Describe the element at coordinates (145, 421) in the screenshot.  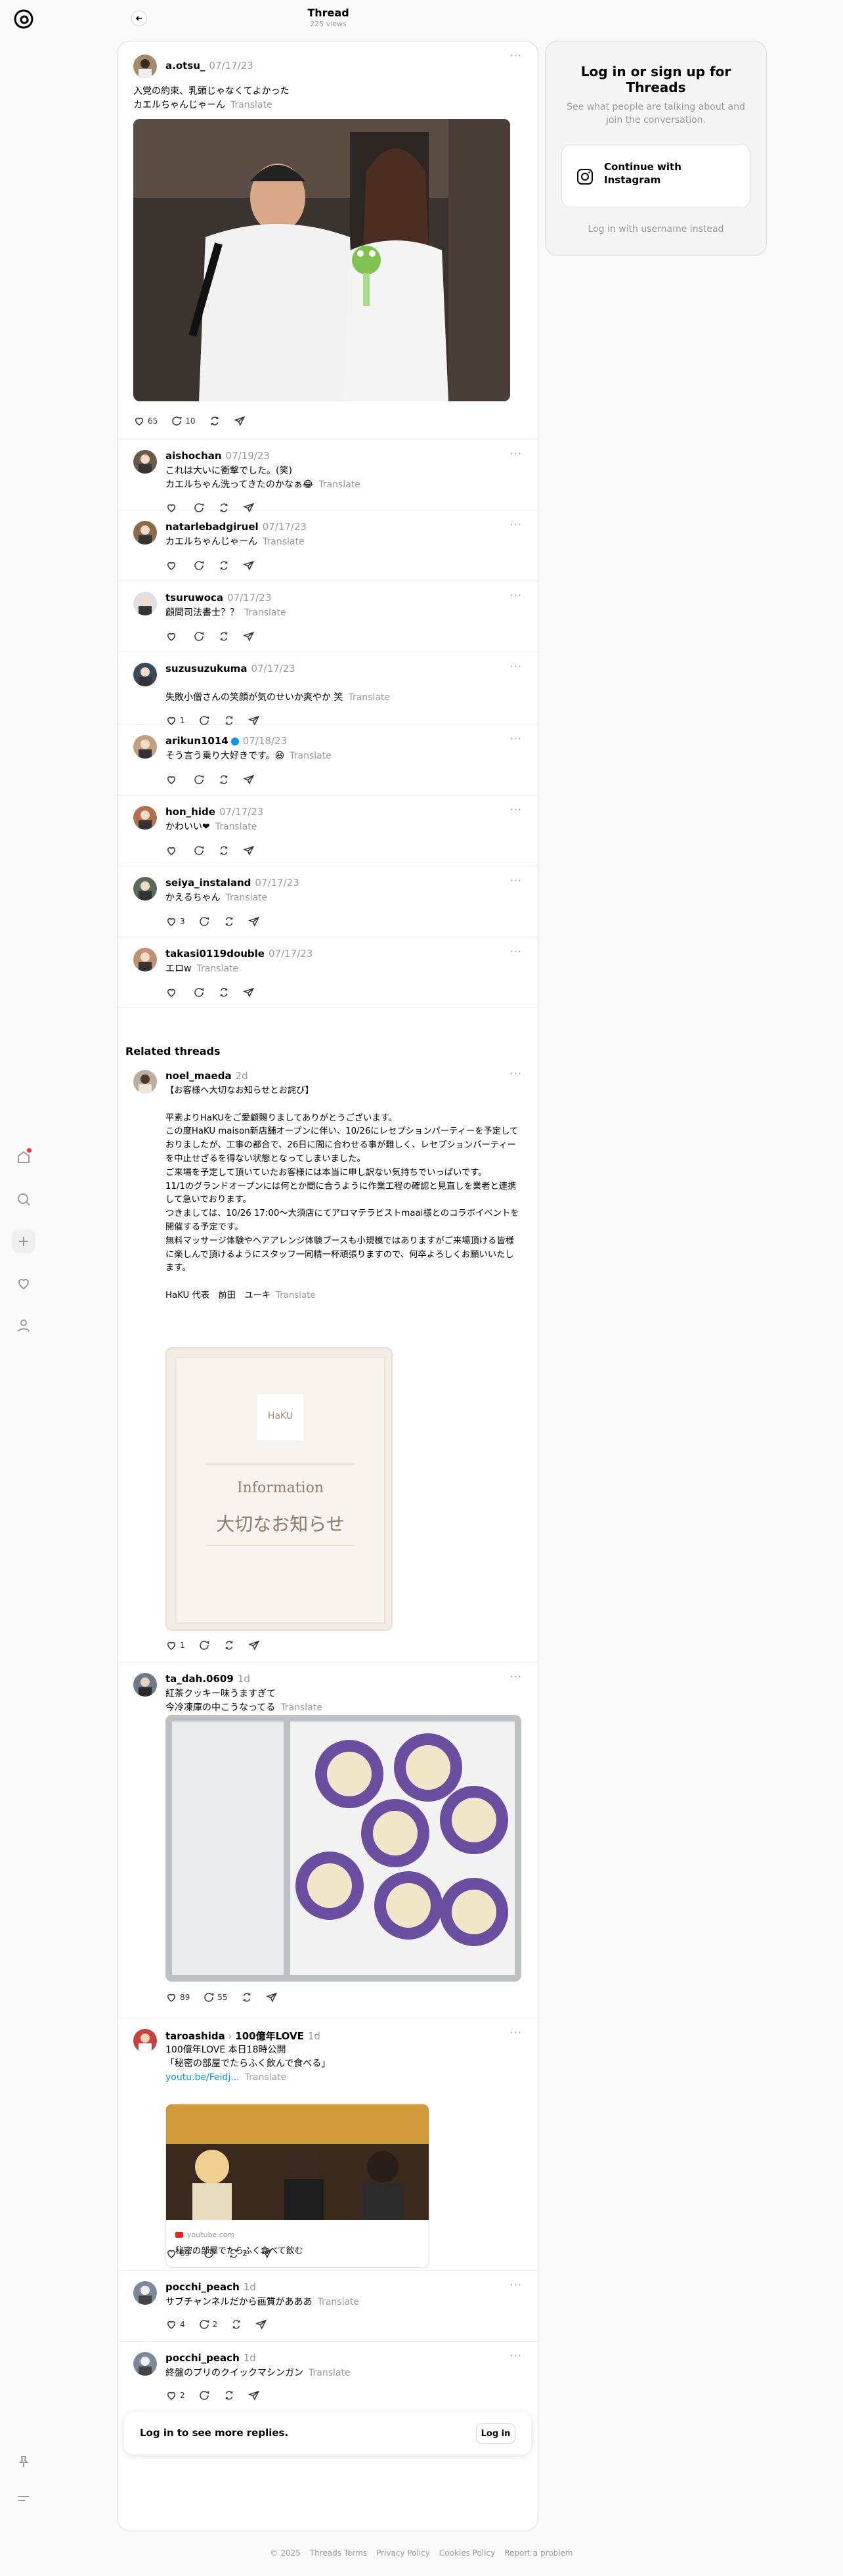
I see `like-button: 65` at that location.